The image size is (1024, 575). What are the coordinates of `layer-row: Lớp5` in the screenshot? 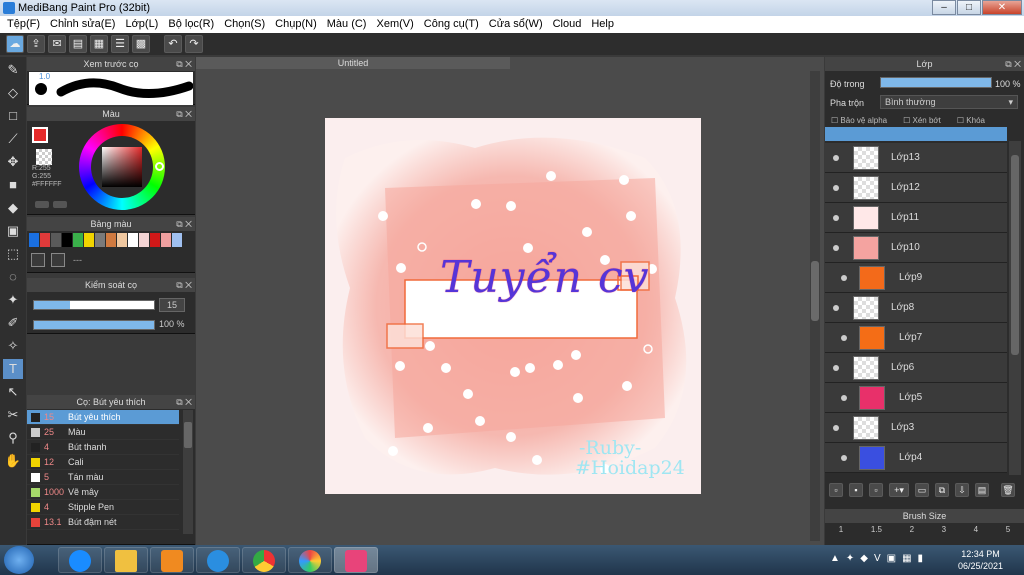 It's located at (916, 398).